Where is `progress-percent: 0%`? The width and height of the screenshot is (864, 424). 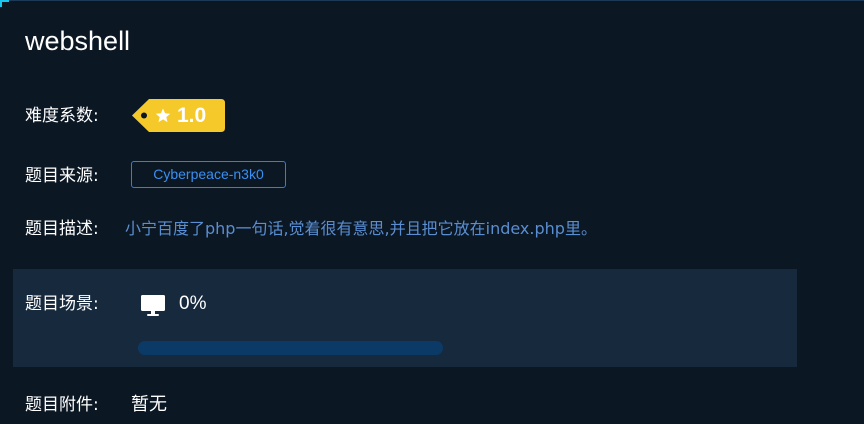 progress-percent: 0% is located at coordinates (193, 303).